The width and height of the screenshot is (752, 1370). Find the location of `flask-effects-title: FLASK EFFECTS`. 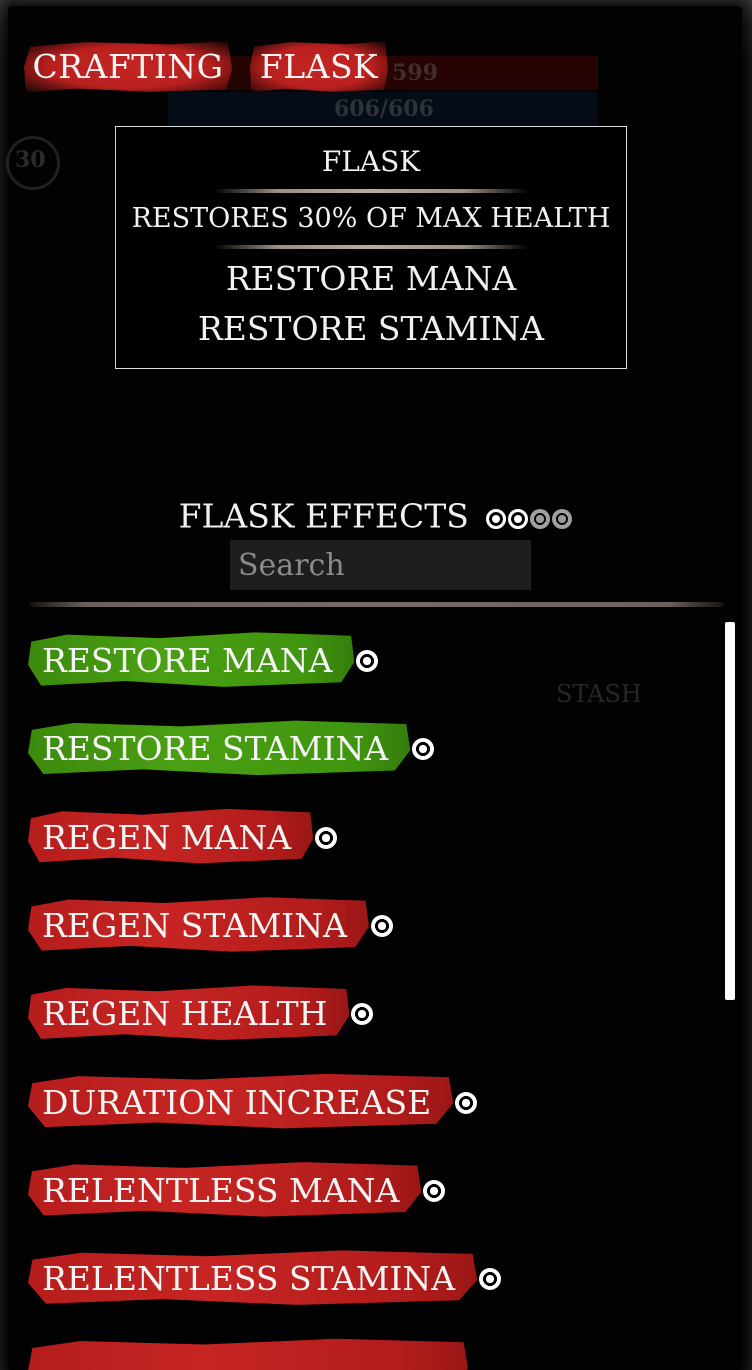

flask-effects-title: FLASK EFFECTS is located at coordinates (323, 516).